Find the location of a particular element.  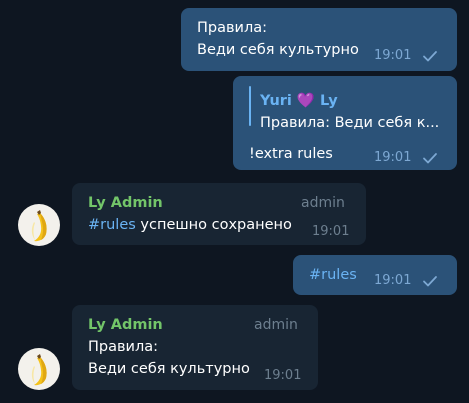

outgoing-message: Правила: Веди себя культурно 19:01 is located at coordinates (319, 39).